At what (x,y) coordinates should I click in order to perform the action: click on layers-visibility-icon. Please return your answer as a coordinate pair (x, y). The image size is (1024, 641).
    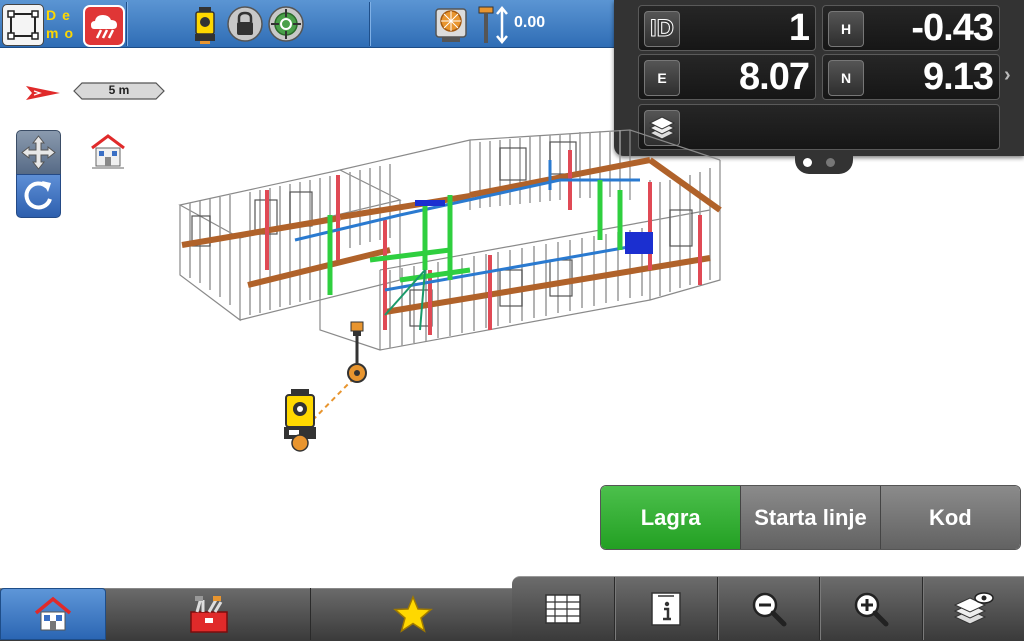
    Looking at the image, I should click on (973, 608).